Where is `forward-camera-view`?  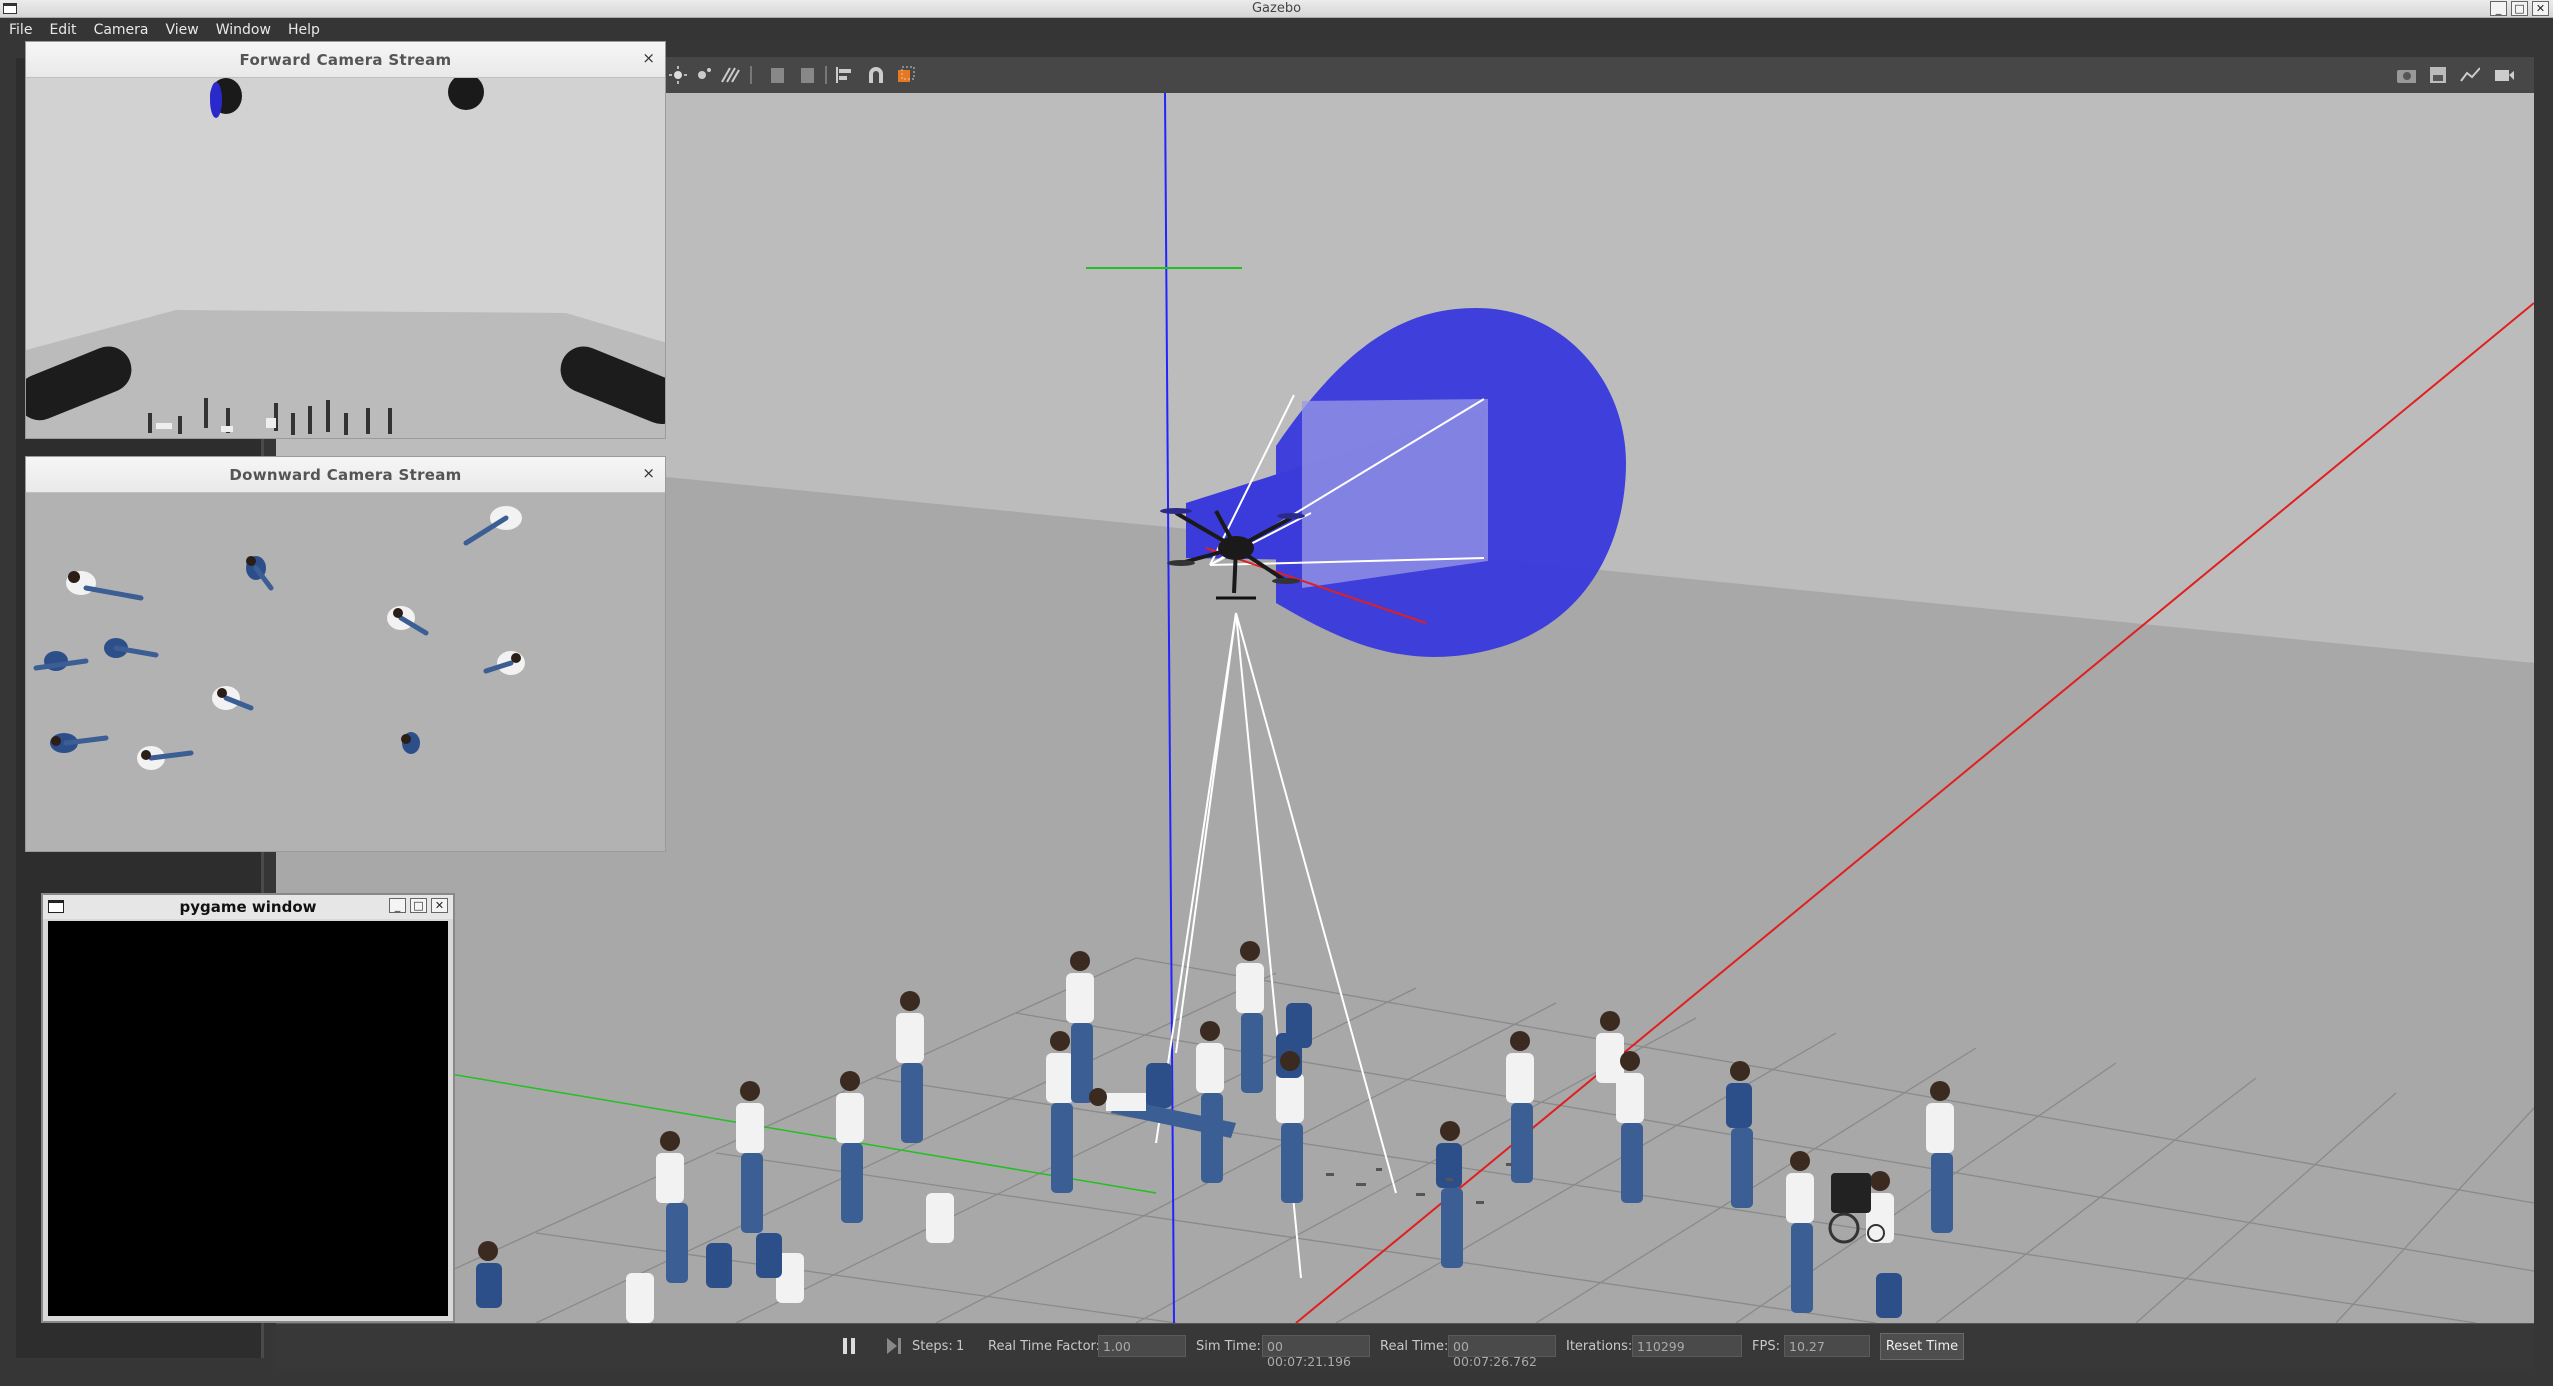
forward-camera-view is located at coordinates (345, 258).